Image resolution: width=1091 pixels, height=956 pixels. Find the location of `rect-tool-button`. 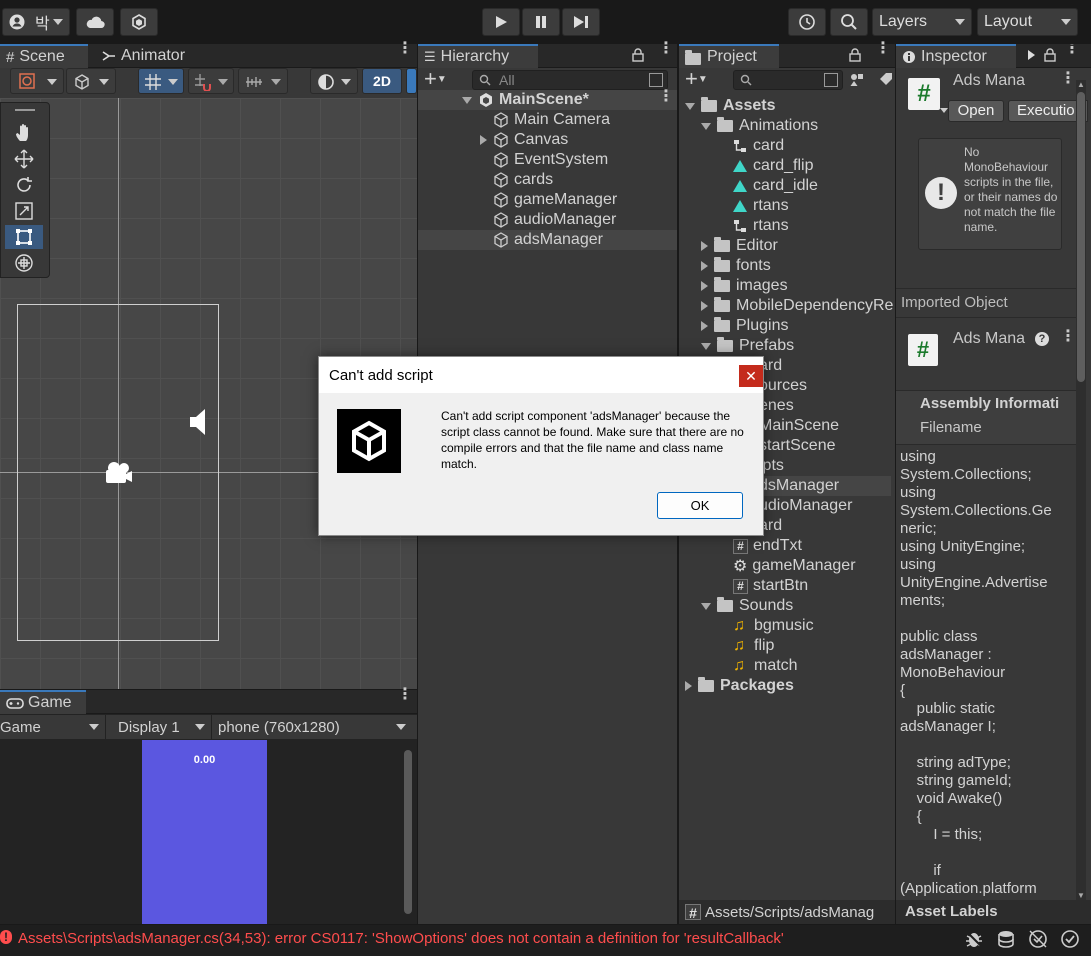

rect-tool-button is located at coordinates (24, 237).